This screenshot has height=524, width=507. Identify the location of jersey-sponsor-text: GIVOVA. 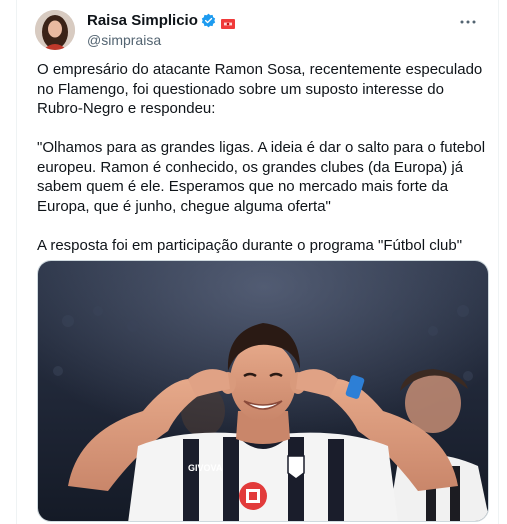
(205, 468).